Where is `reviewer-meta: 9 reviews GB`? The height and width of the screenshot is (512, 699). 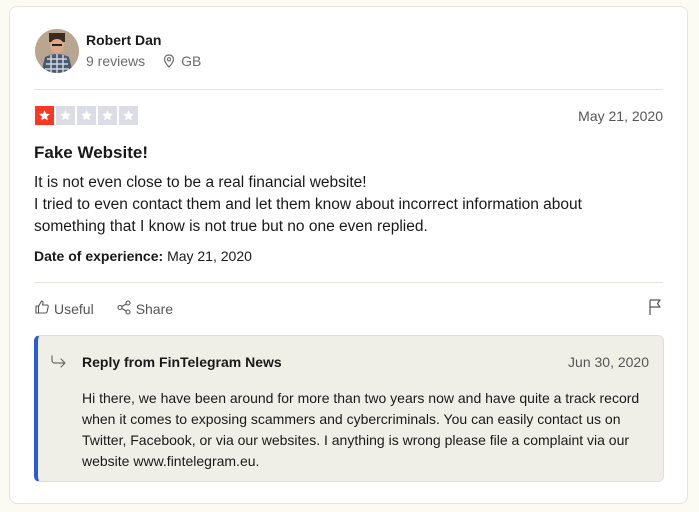
reviewer-meta: 9 reviews GB is located at coordinates (143, 61).